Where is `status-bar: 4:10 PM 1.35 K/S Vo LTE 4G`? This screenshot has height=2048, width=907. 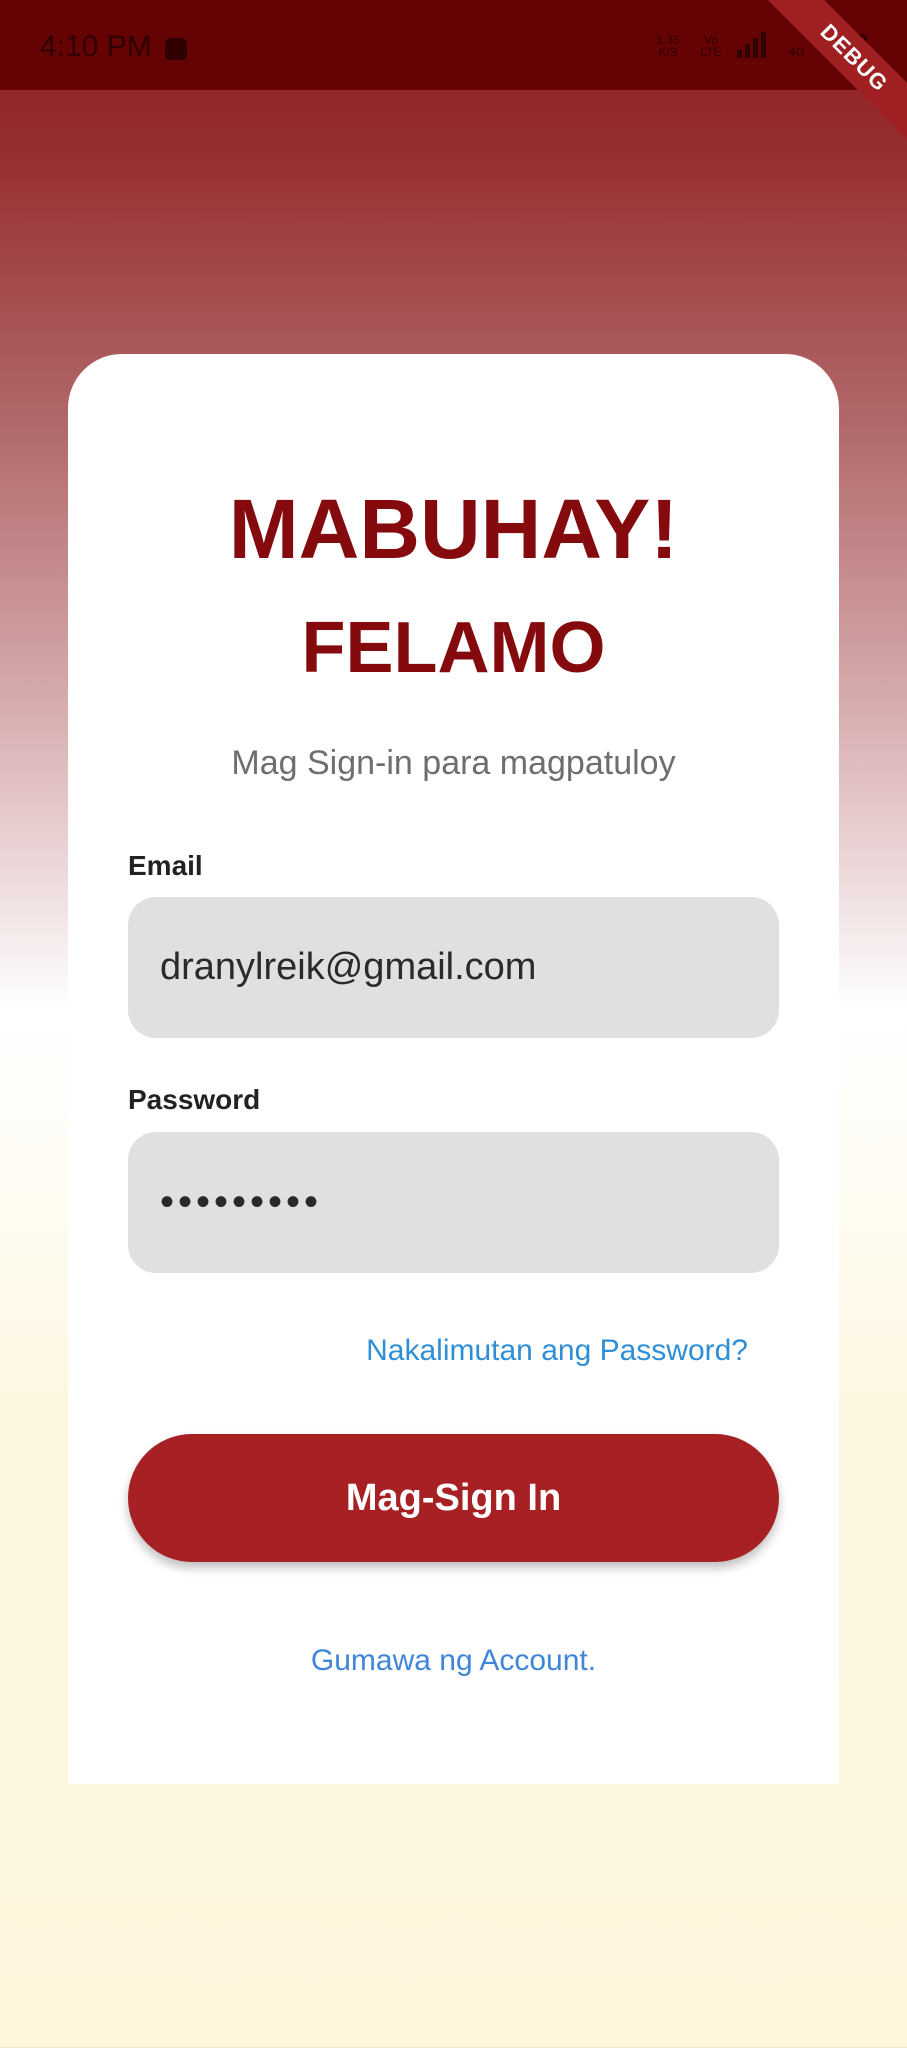 status-bar: 4:10 PM 1.35 K/S Vo LTE 4G is located at coordinates (453, 45).